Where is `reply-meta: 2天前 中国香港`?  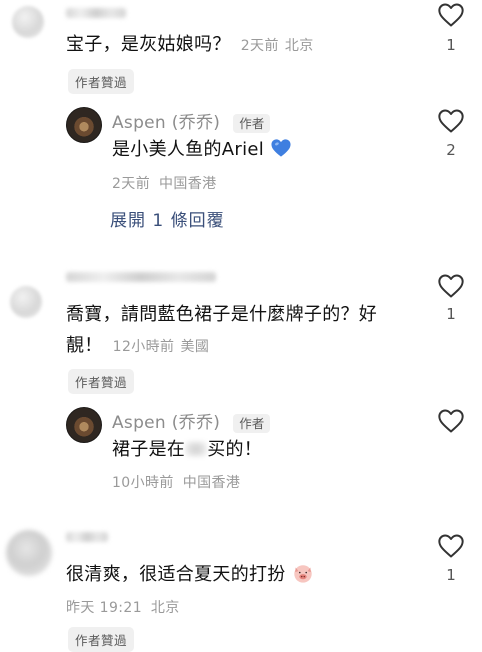
reply-meta: 2天前 中国香港 is located at coordinates (164, 183).